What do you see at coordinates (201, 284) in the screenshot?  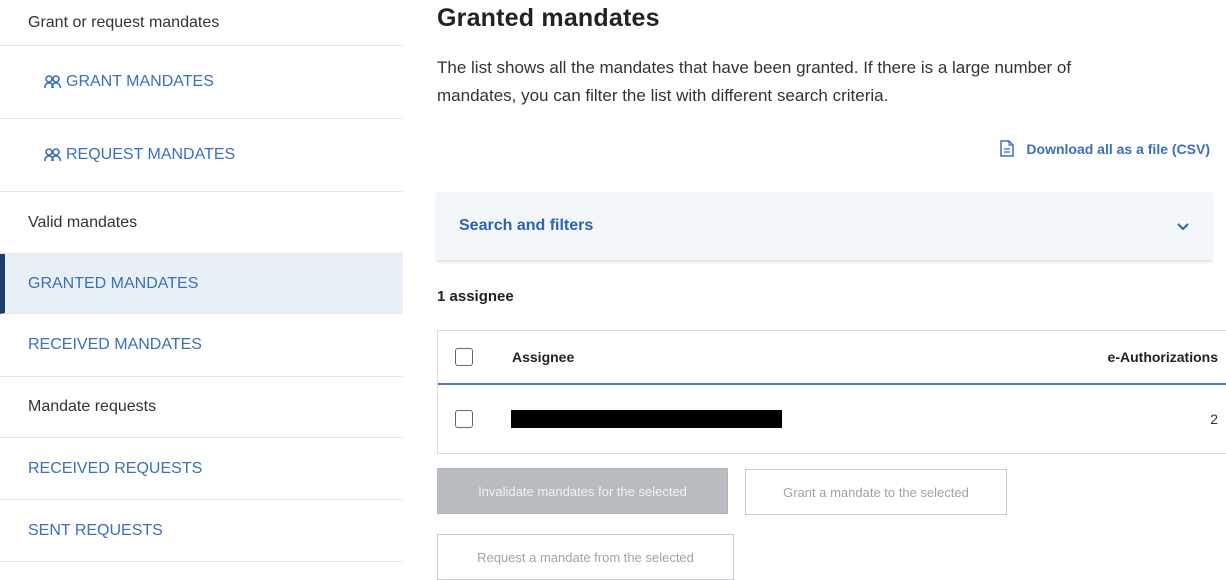 I see `sidebar-item-granted-mandates: GRANTED MANDATES` at bounding box center [201, 284].